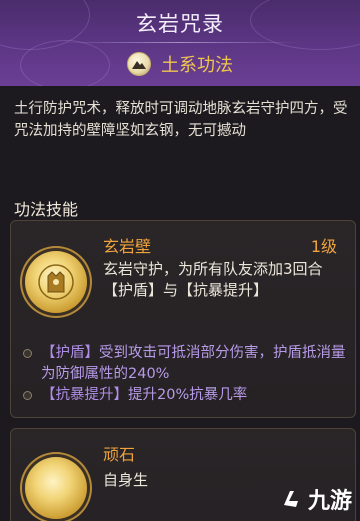 This screenshot has width=360, height=521. What do you see at coordinates (84, 395) in the screenshot?
I see `effect-tag: 【抗暴提升】` at bounding box center [84, 395].